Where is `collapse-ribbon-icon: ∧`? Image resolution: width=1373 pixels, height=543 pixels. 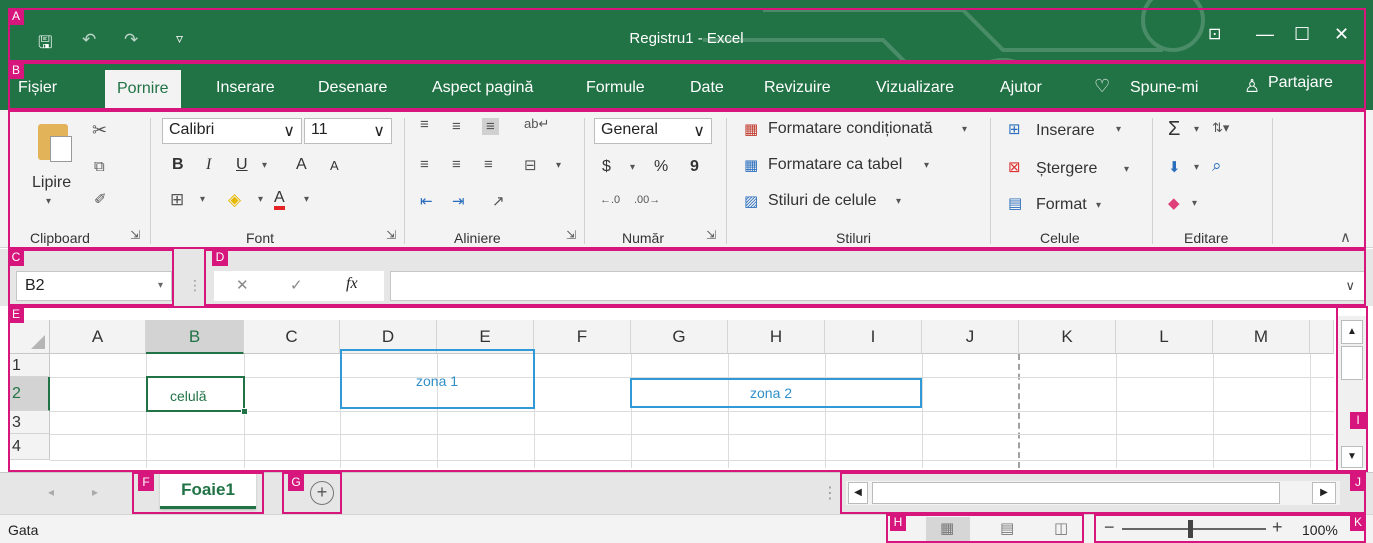 collapse-ribbon-icon: ∧ is located at coordinates (1345, 237).